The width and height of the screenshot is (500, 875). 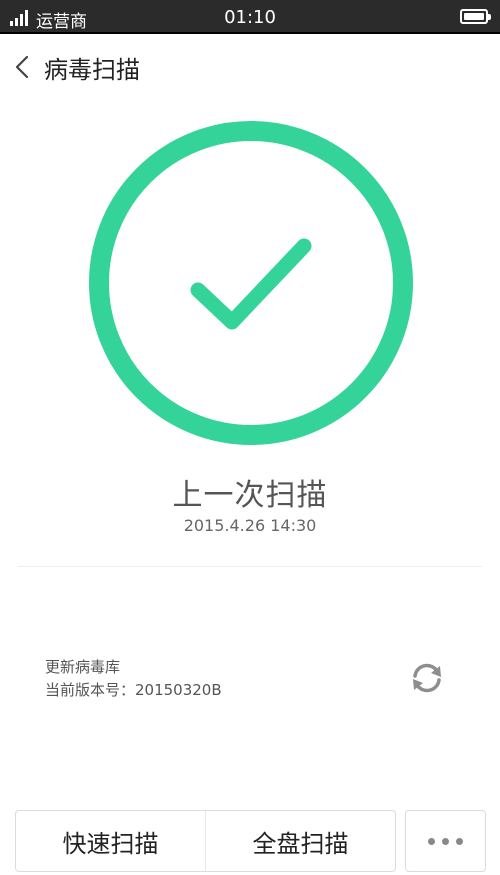 I want to click on back-button, so click(x=23, y=67).